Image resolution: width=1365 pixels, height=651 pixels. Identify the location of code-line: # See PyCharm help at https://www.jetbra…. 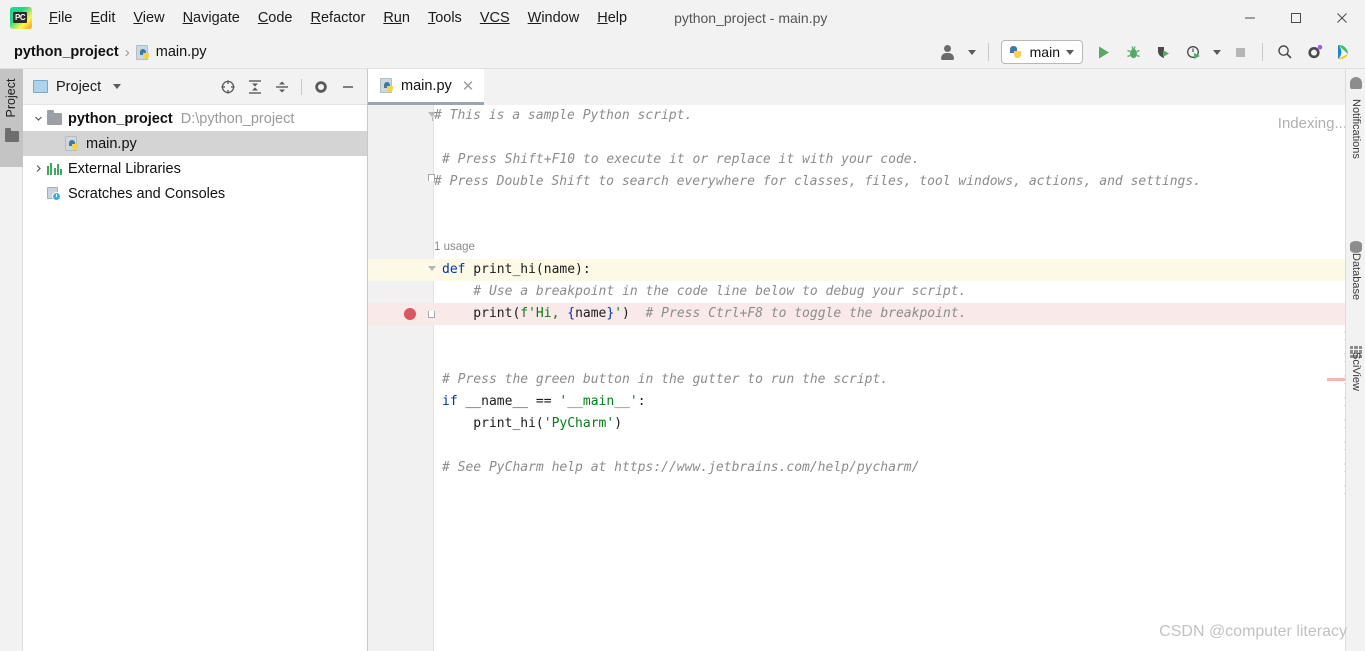
(681, 467).